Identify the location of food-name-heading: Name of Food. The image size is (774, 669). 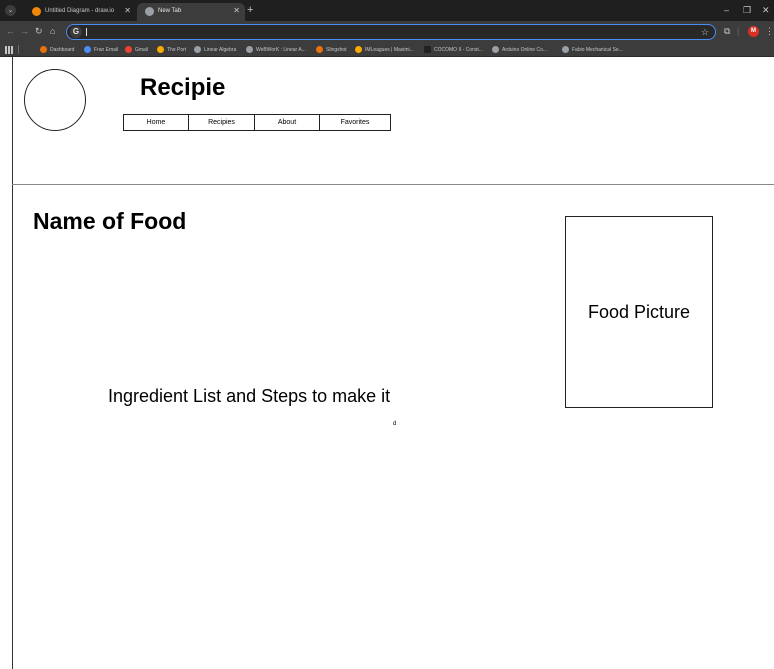
(110, 221).